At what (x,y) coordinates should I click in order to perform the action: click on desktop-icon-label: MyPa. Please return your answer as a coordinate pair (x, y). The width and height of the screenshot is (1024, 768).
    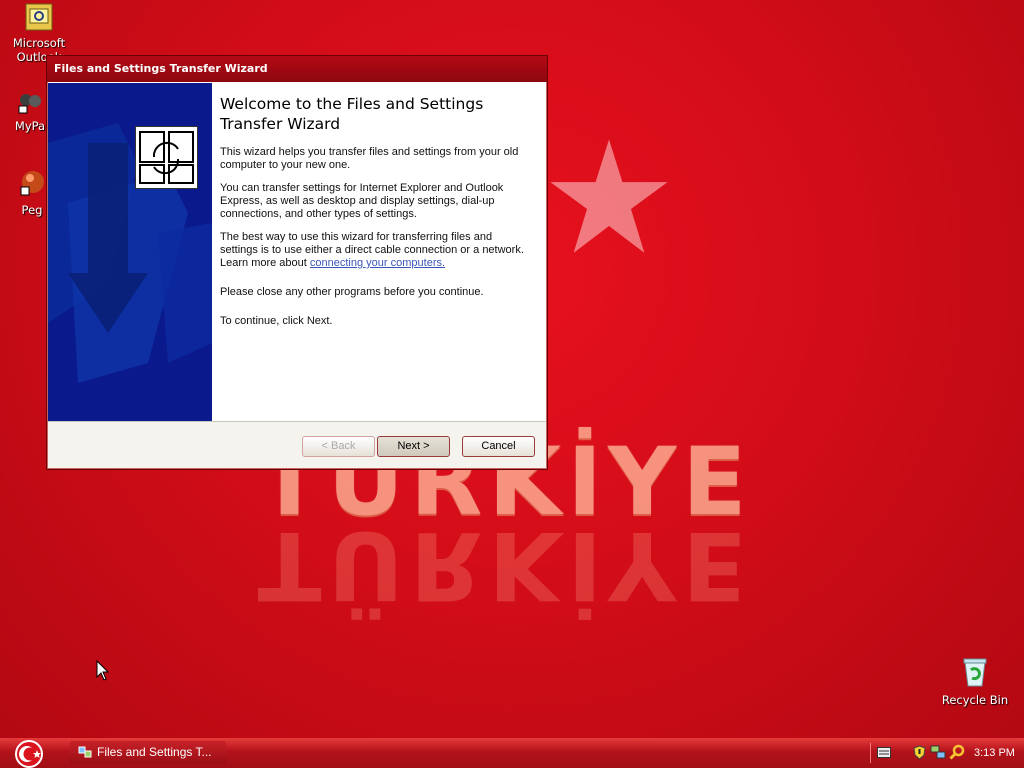
    Looking at the image, I should click on (30, 126).